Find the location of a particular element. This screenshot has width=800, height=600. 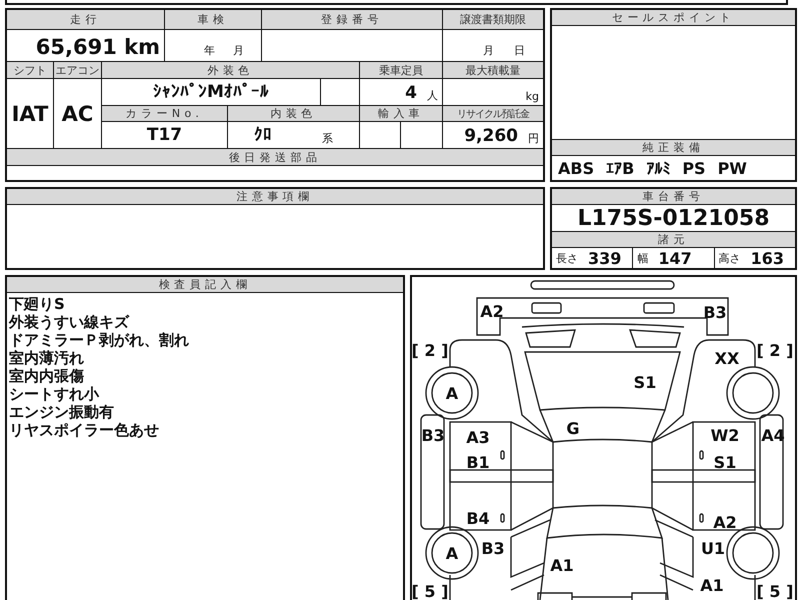

table-cell: T17 is located at coordinates (164, 135).